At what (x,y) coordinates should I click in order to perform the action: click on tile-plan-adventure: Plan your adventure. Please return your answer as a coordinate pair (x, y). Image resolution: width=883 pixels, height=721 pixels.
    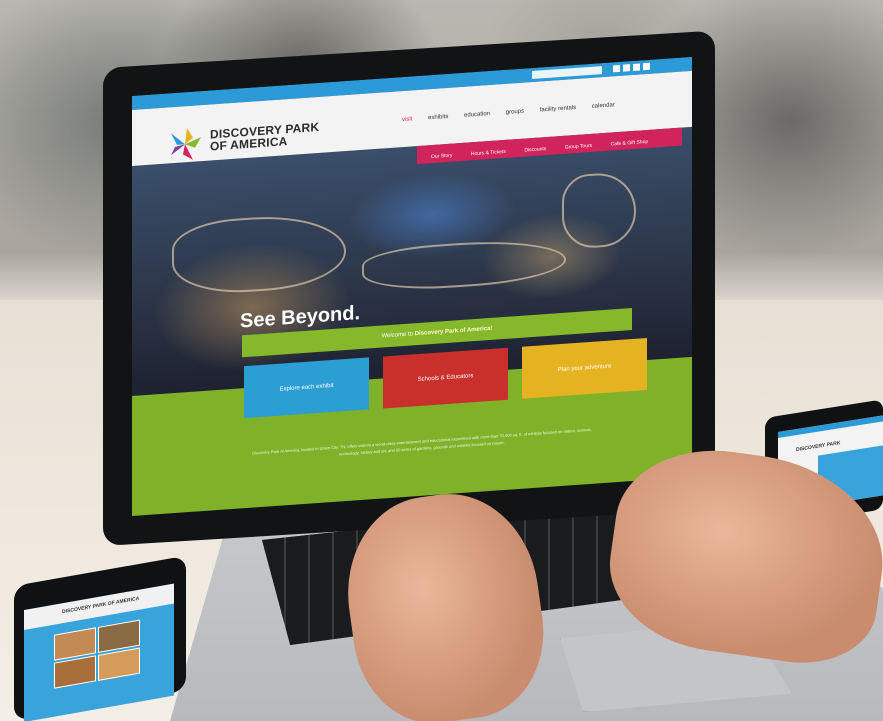
    Looking at the image, I should click on (584, 368).